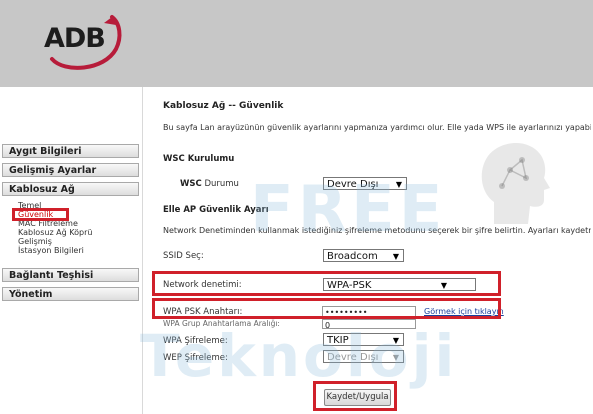  What do you see at coordinates (51, 250) in the screenshot?
I see `nav-sub-station-info: İstasyon Bilgileri` at bounding box center [51, 250].